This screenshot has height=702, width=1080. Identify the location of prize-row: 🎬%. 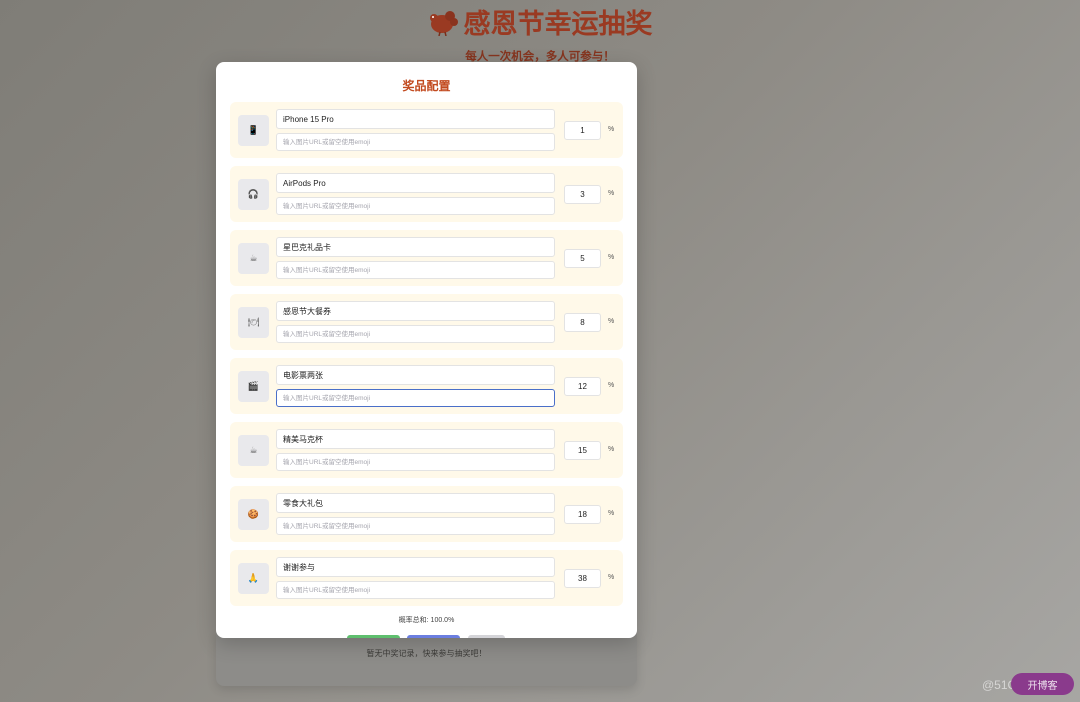
(426, 386).